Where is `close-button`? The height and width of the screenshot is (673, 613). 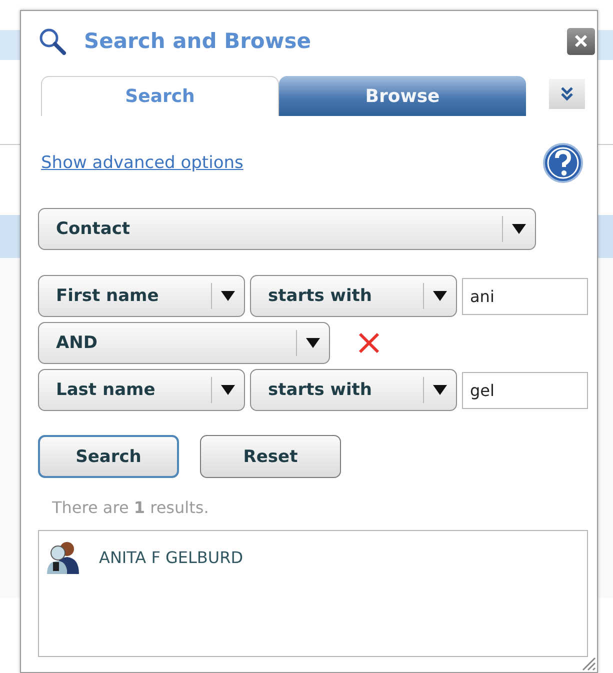 close-button is located at coordinates (581, 41).